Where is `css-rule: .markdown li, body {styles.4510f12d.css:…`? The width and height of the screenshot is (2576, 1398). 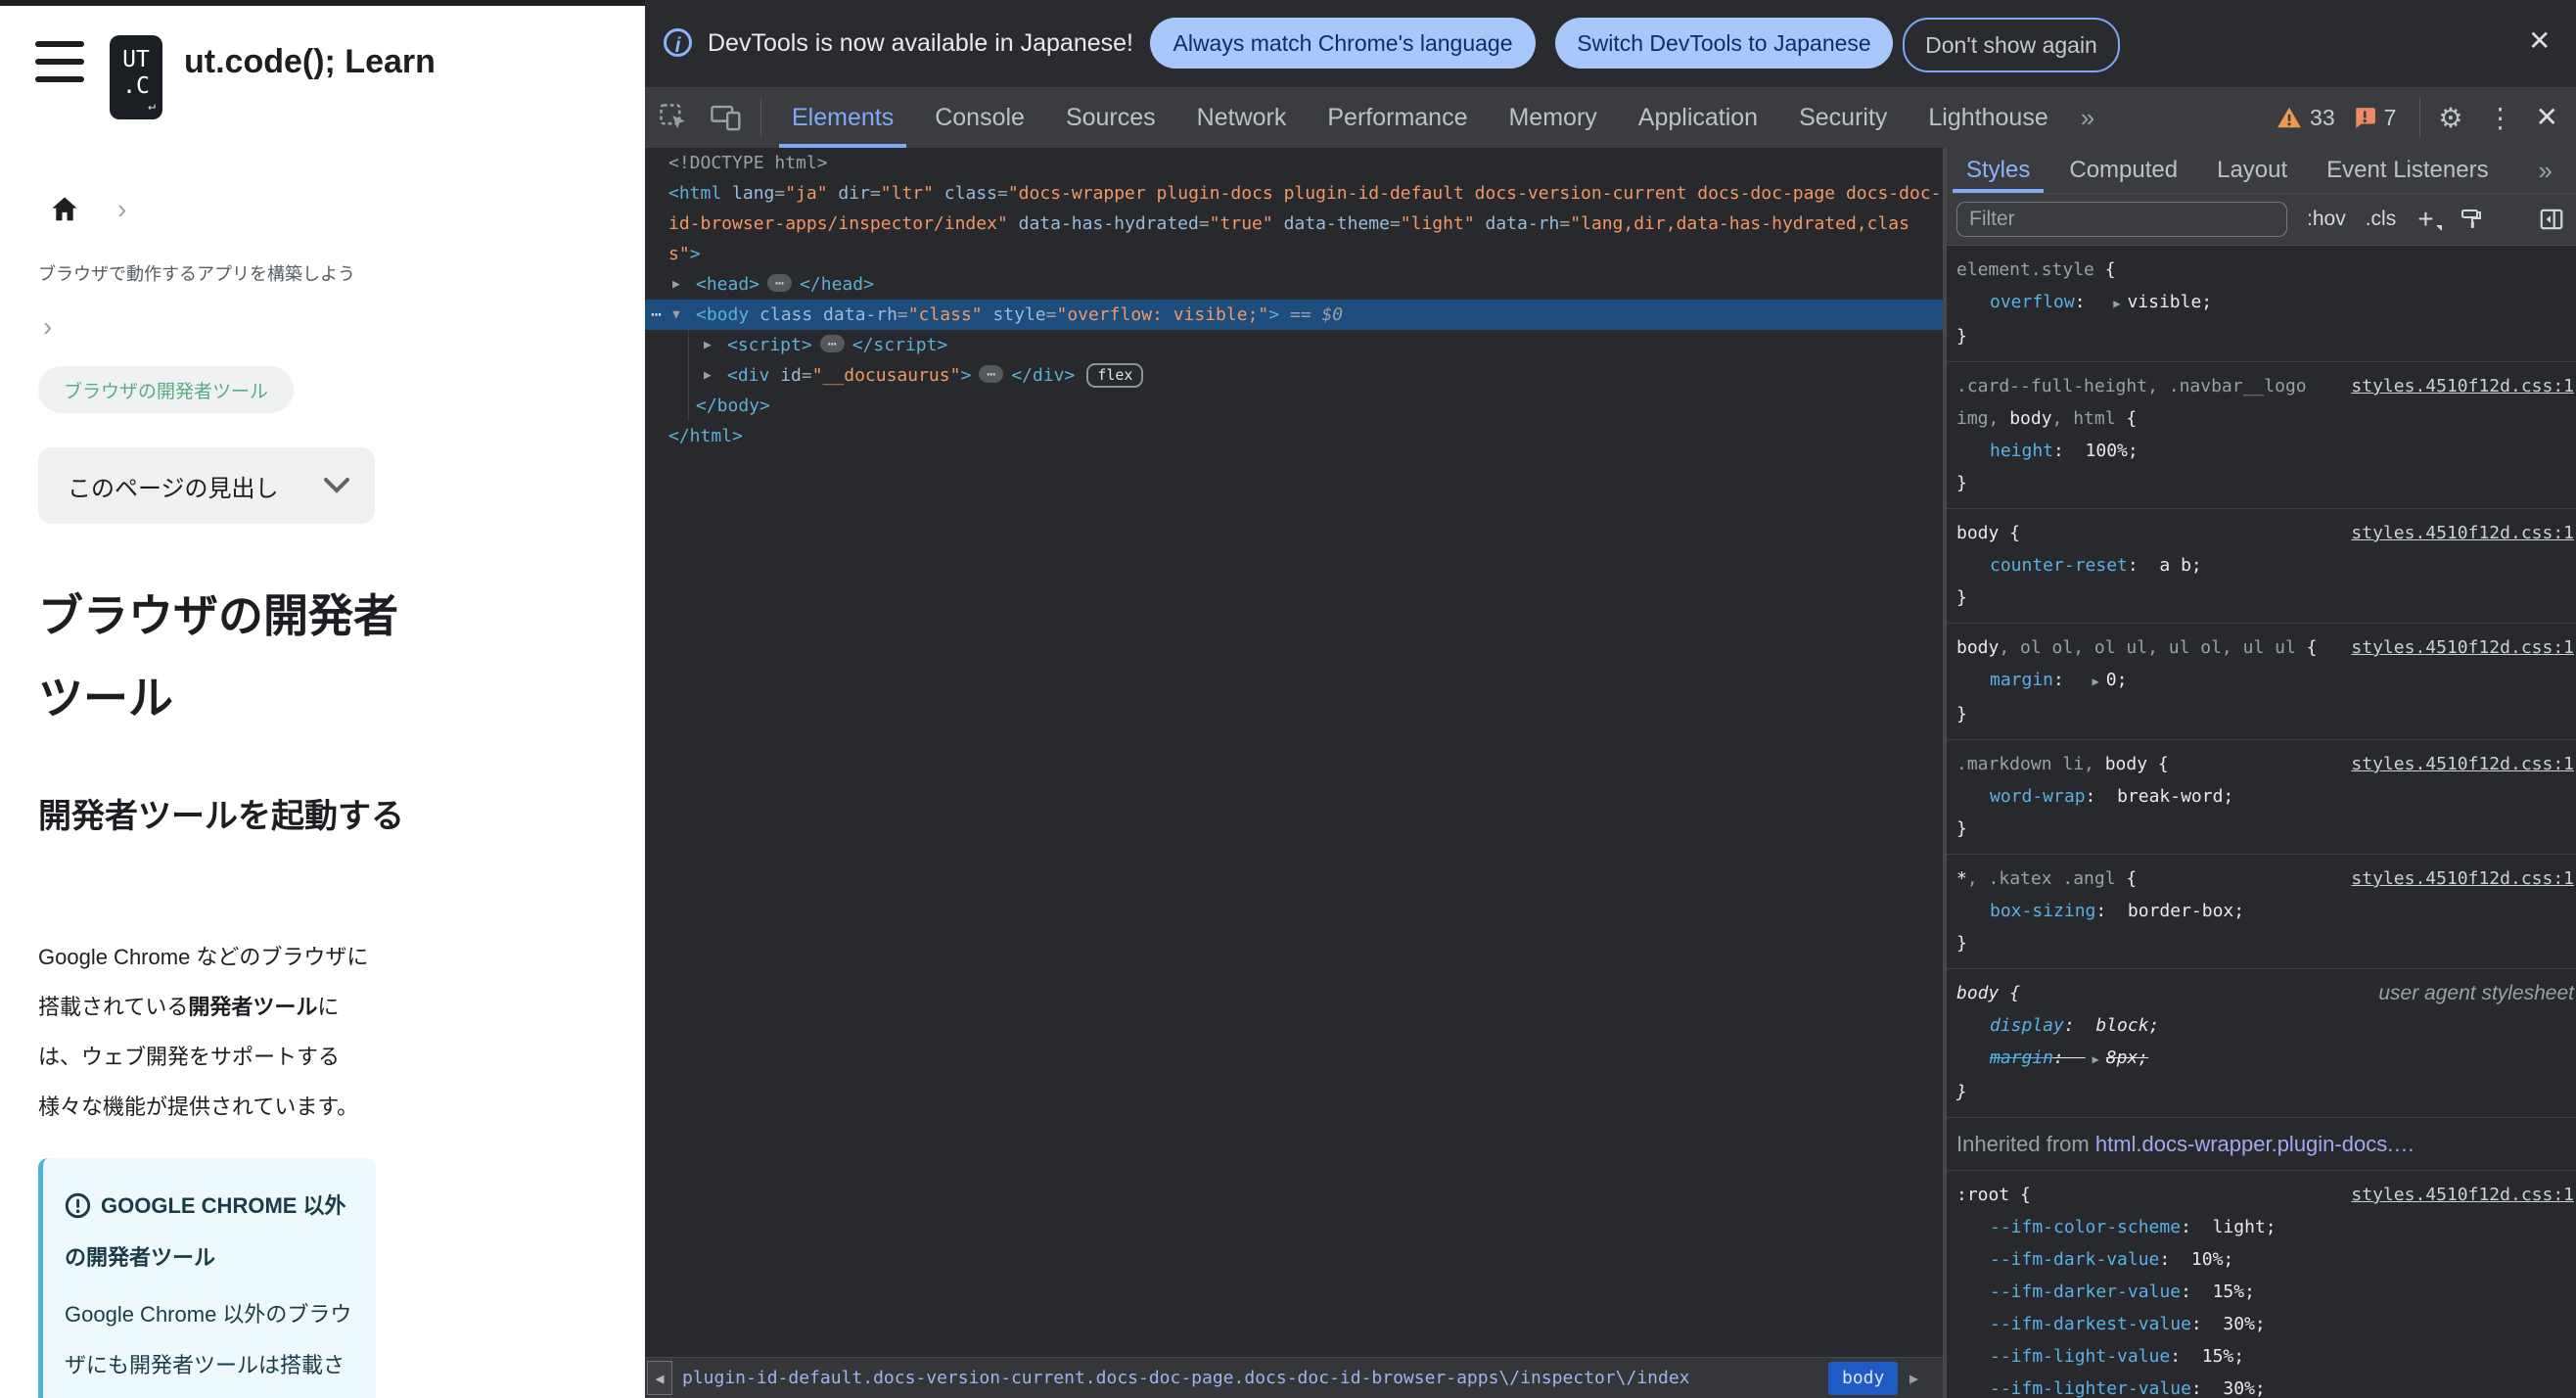 css-rule: .markdown li, body {styles.4510f12d.css:… is located at coordinates (2261, 797).